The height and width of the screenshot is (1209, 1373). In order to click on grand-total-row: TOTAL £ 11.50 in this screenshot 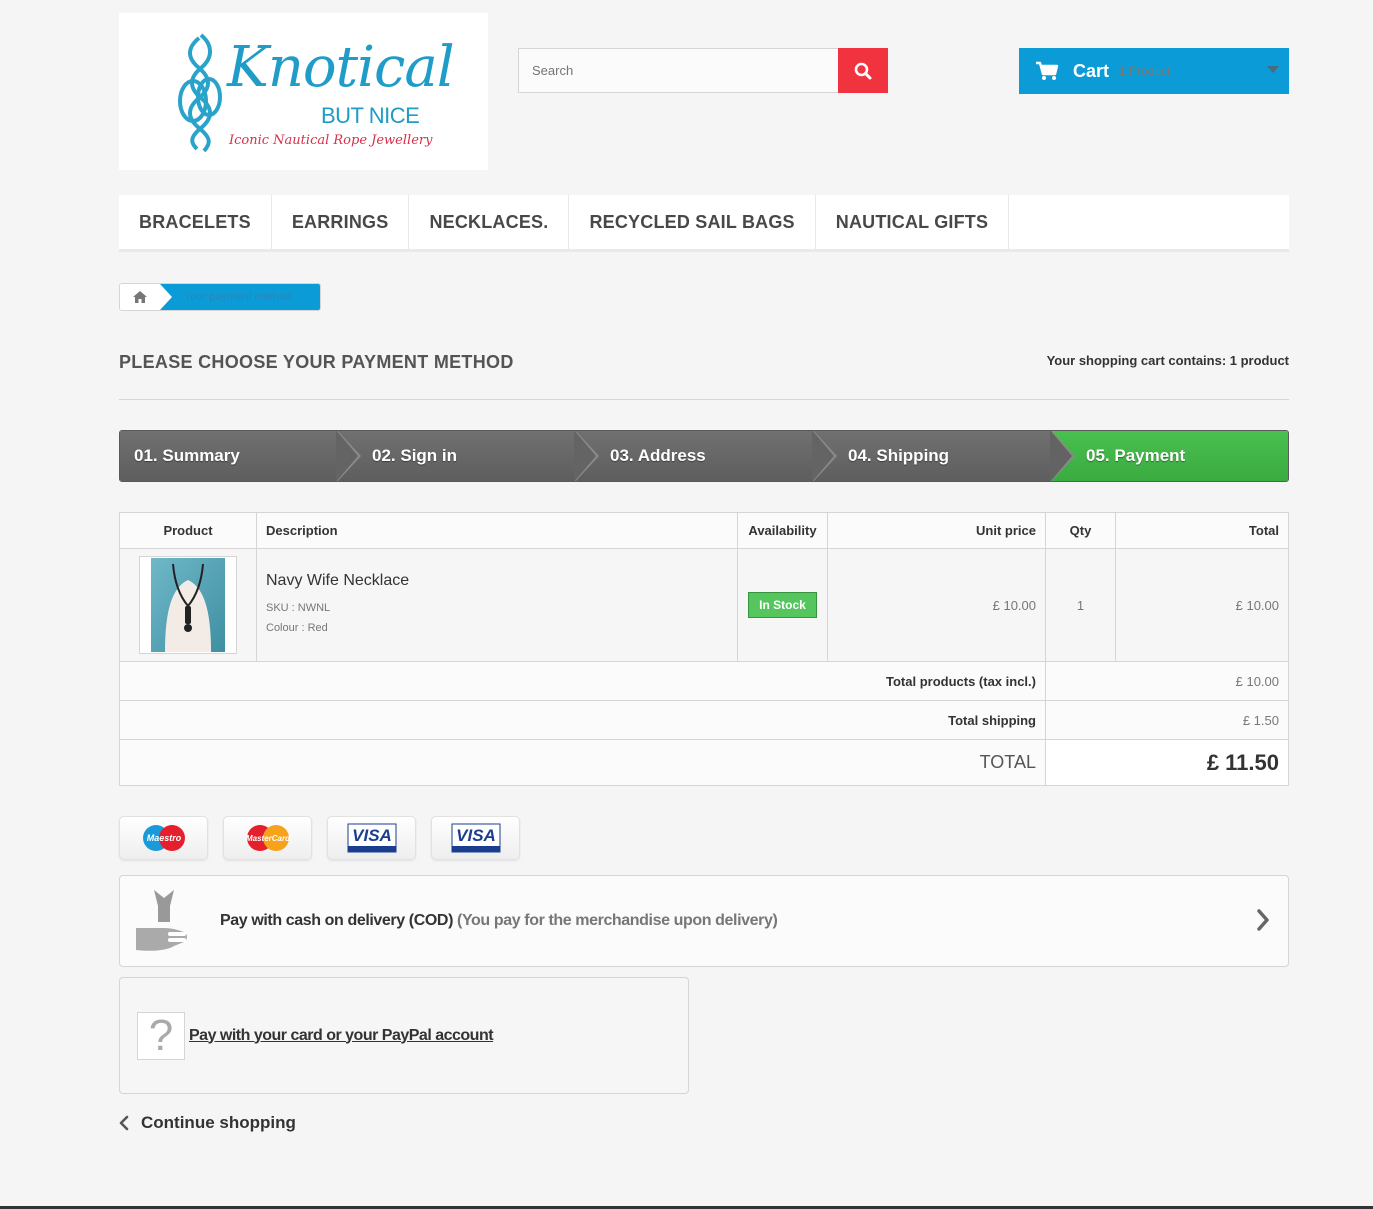, I will do `click(704, 762)`.